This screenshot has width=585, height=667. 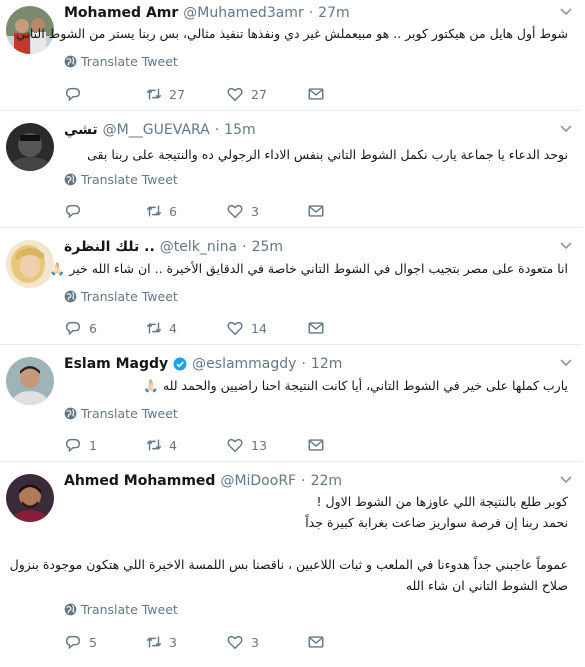 I want to click on like-count: 14, so click(x=259, y=328).